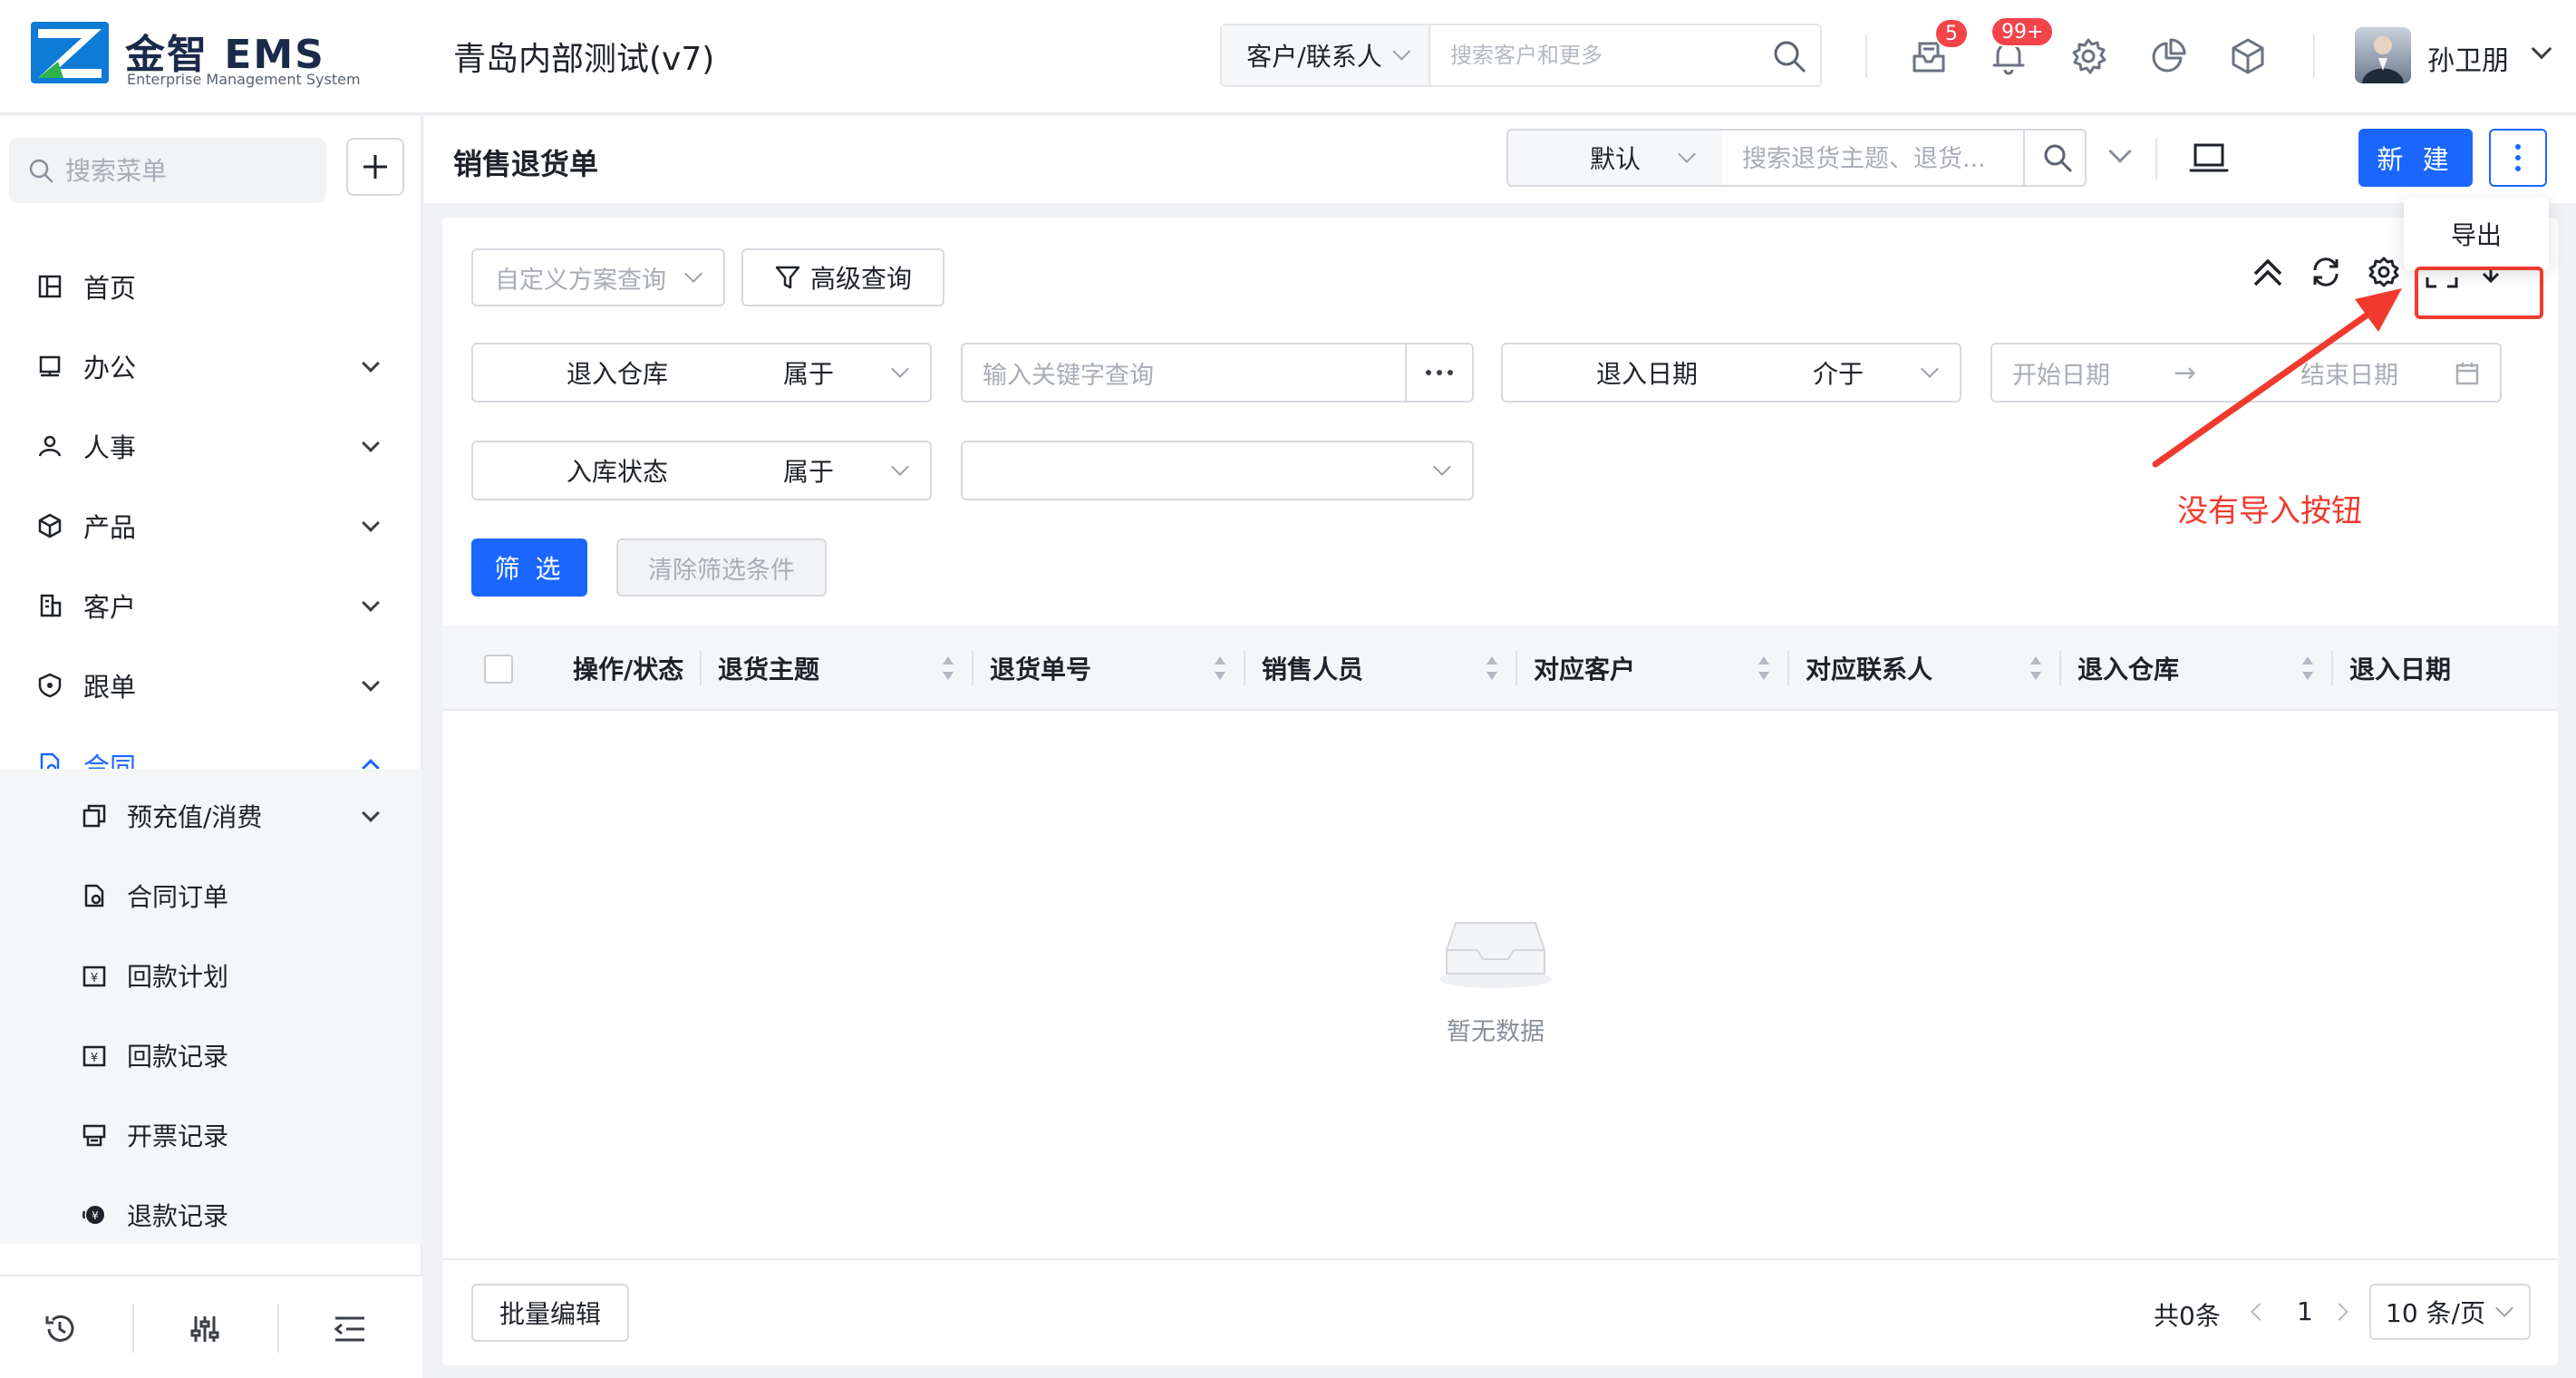 Image resolution: width=2576 pixels, height=1378 pixels. I want to click on clear-filters-button: 清除筛选条件, so click(721, 568).